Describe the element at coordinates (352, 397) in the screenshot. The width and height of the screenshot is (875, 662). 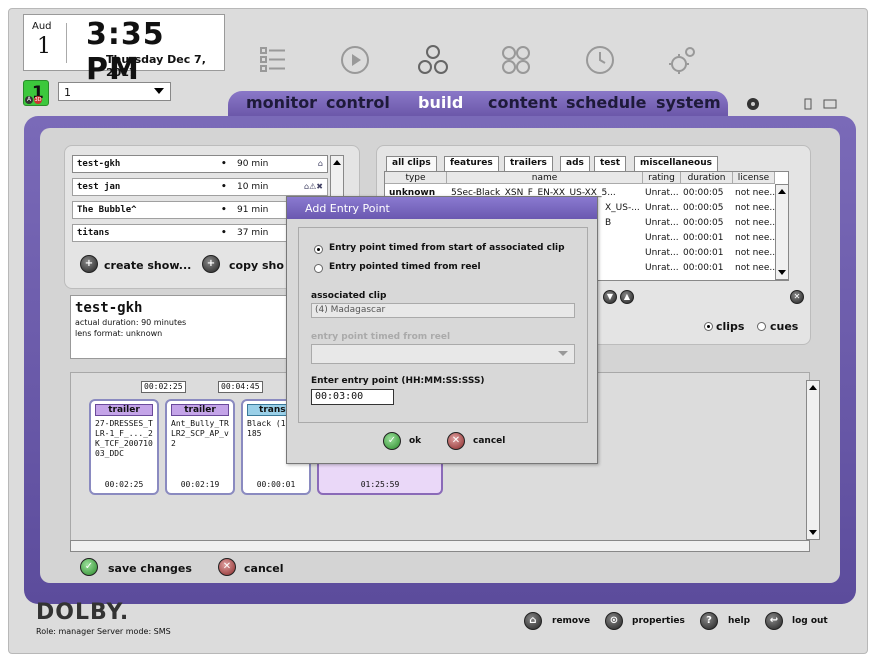
I see `entry-point-input: 00:03:00` at that location.